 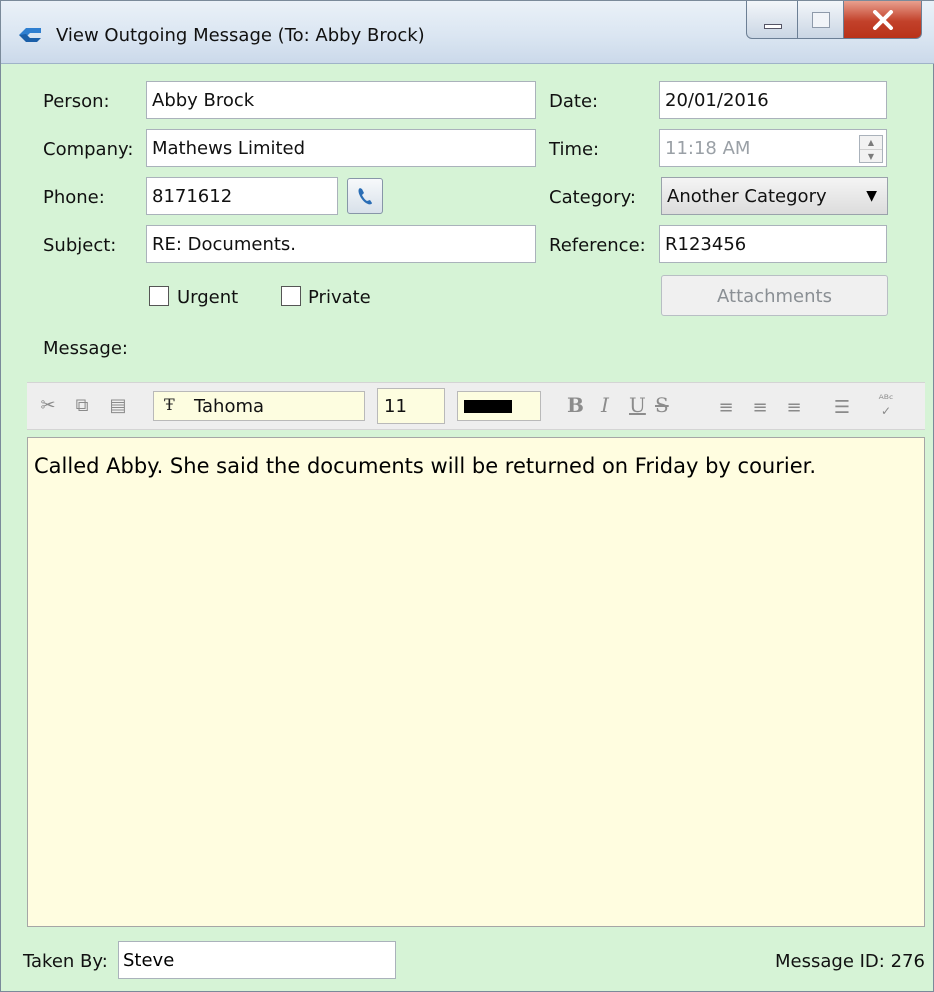 I want to click on caption-buttons, so click(x=834, y=21).